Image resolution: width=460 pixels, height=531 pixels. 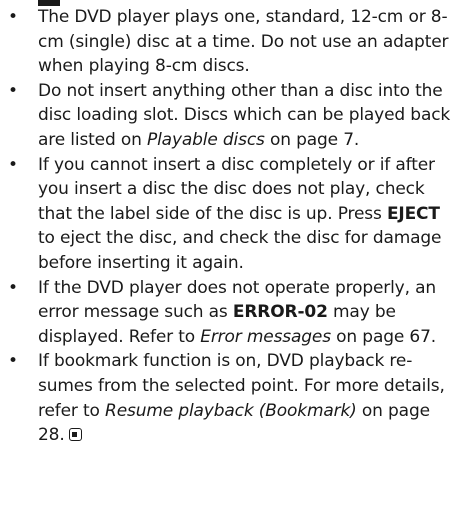 What do you see at coordinates (280, 312) in the screenshot?
I see `error-code: ERROR-02` at bounding box center [280, 312].